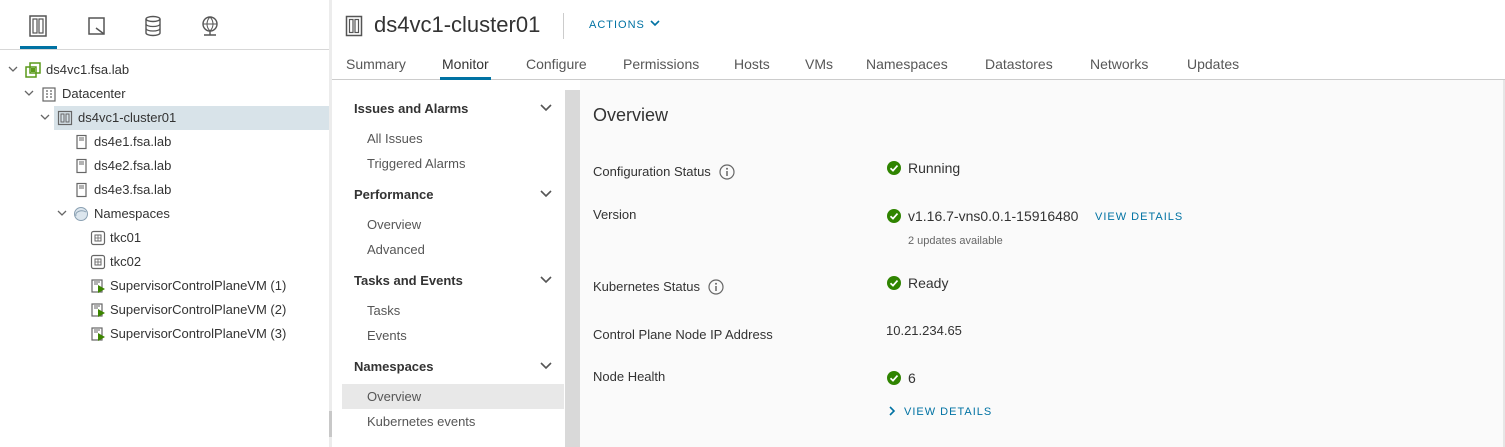 This screenshot has height=447, width=1505. What do you see at coordinates (928, 283) in the screenshot?
I see `k8s-status-text: Ready` at bounding box center [928, 283].